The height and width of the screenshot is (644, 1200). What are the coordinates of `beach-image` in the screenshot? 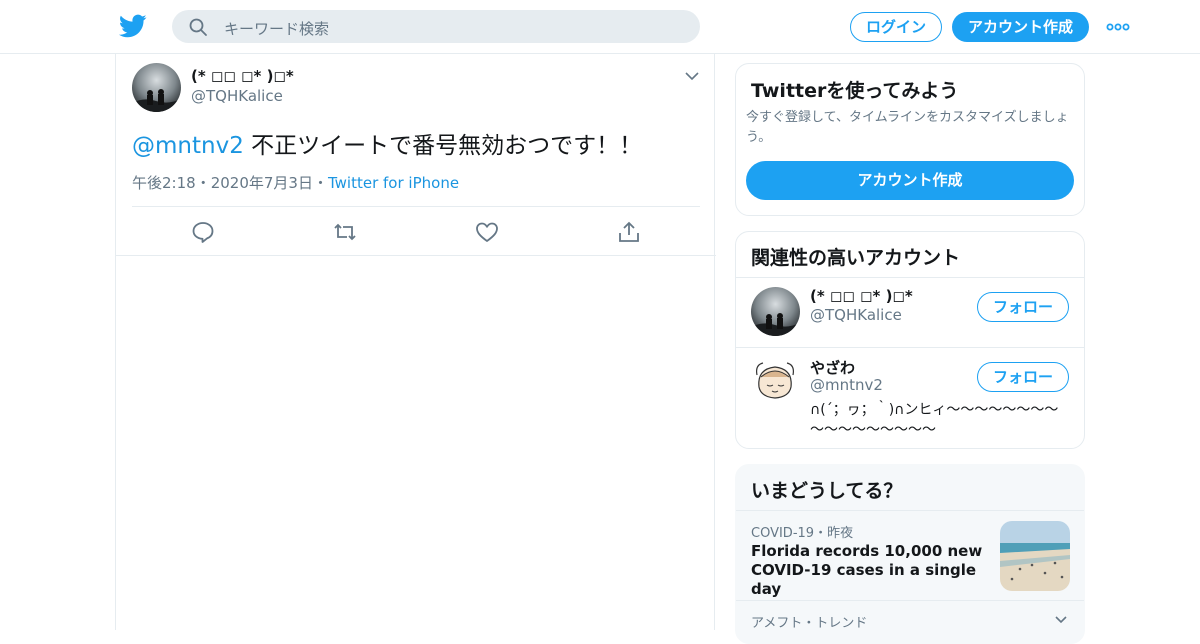 It's located at (1035, 556).